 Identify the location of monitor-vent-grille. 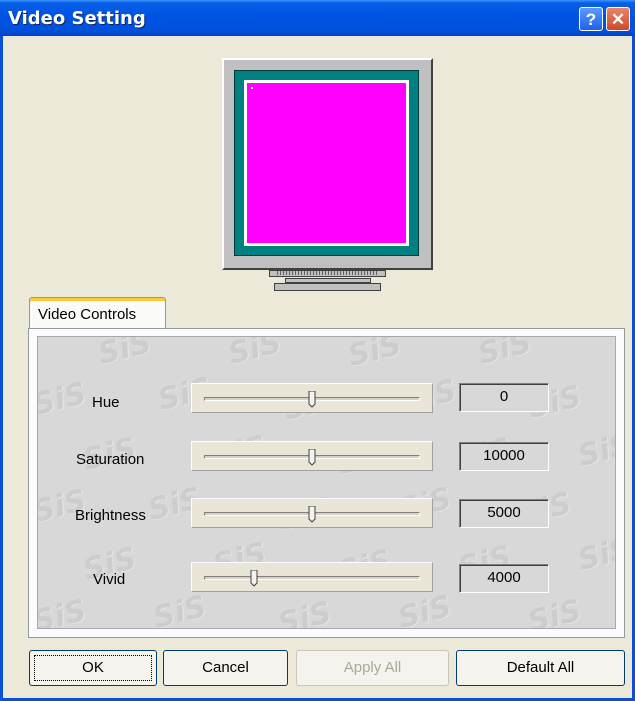
(327, 273).